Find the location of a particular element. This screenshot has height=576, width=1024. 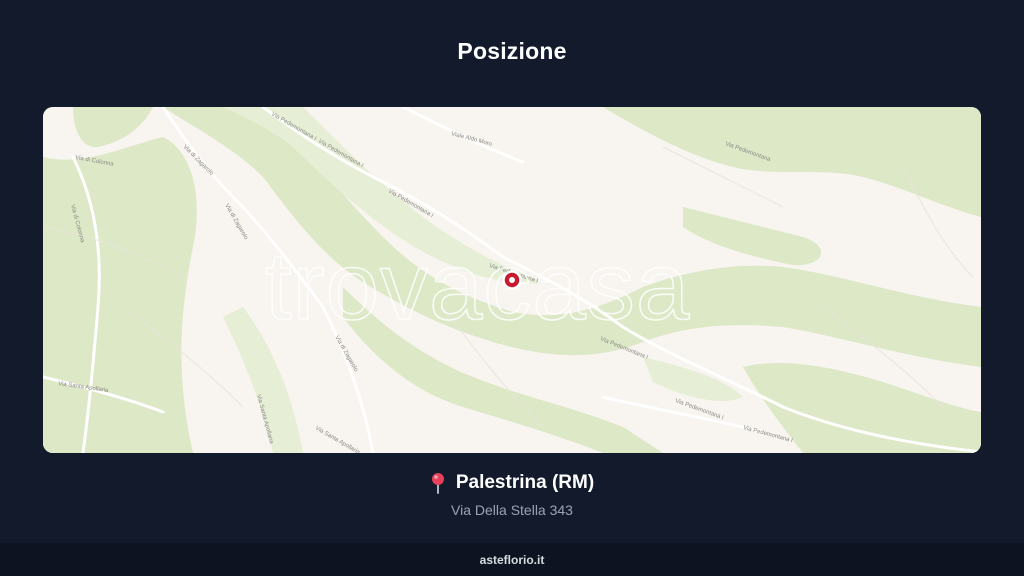

footer: asteflorio.it is located at coordinates (512, 559).